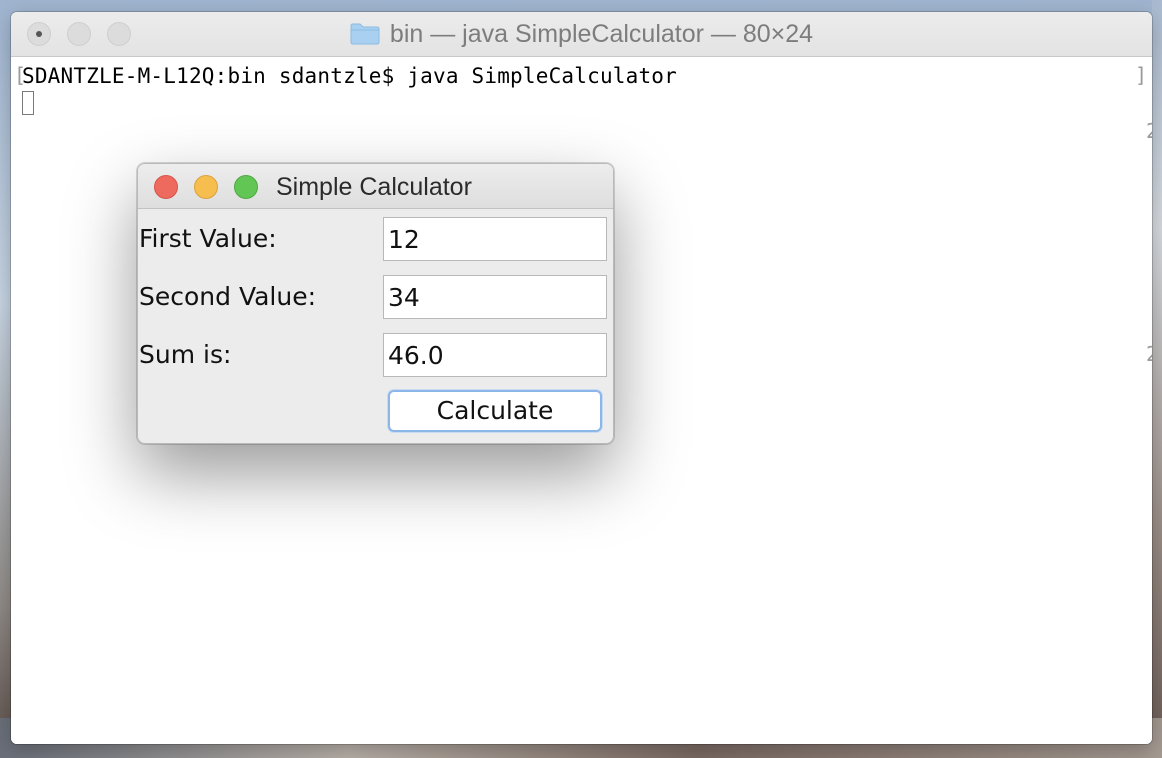  I want to click on line-bracket-right: ], so click(1140, 75).